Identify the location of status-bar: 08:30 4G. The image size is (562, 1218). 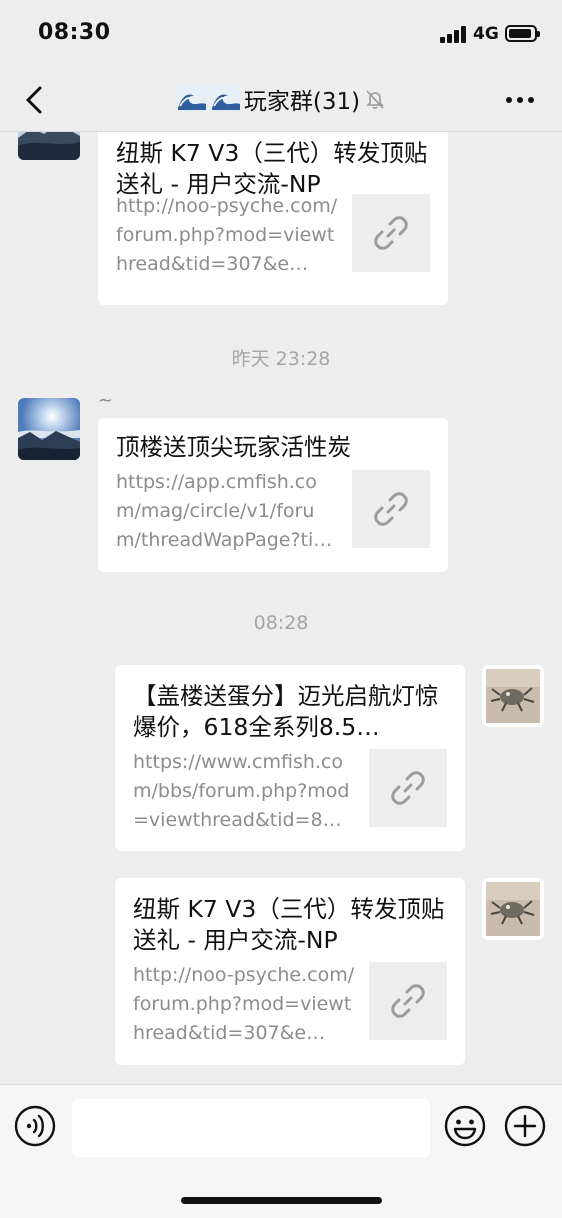
(281, 34).